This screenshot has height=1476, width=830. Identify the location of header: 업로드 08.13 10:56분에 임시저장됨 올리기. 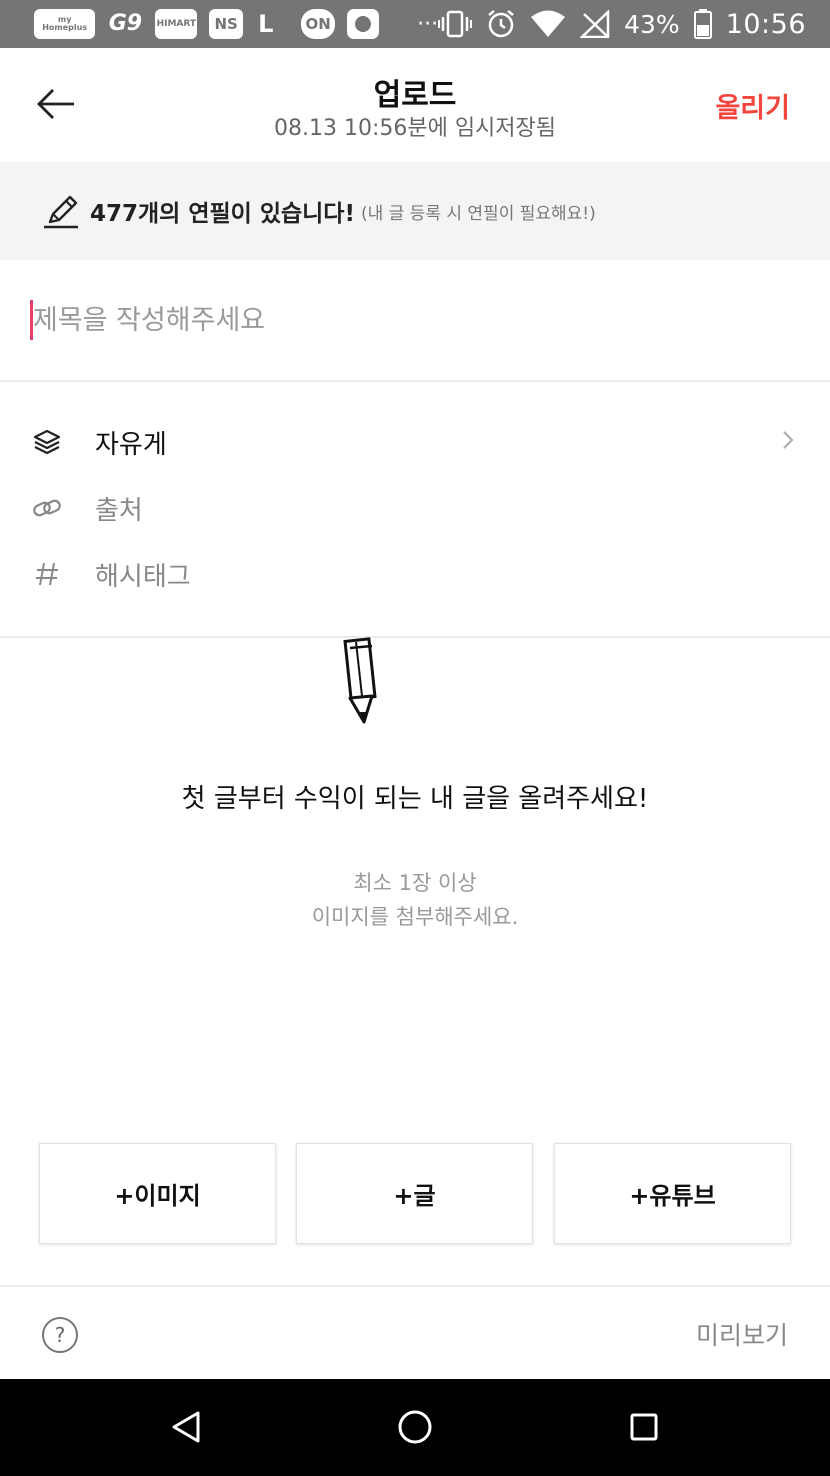
(415, 105).